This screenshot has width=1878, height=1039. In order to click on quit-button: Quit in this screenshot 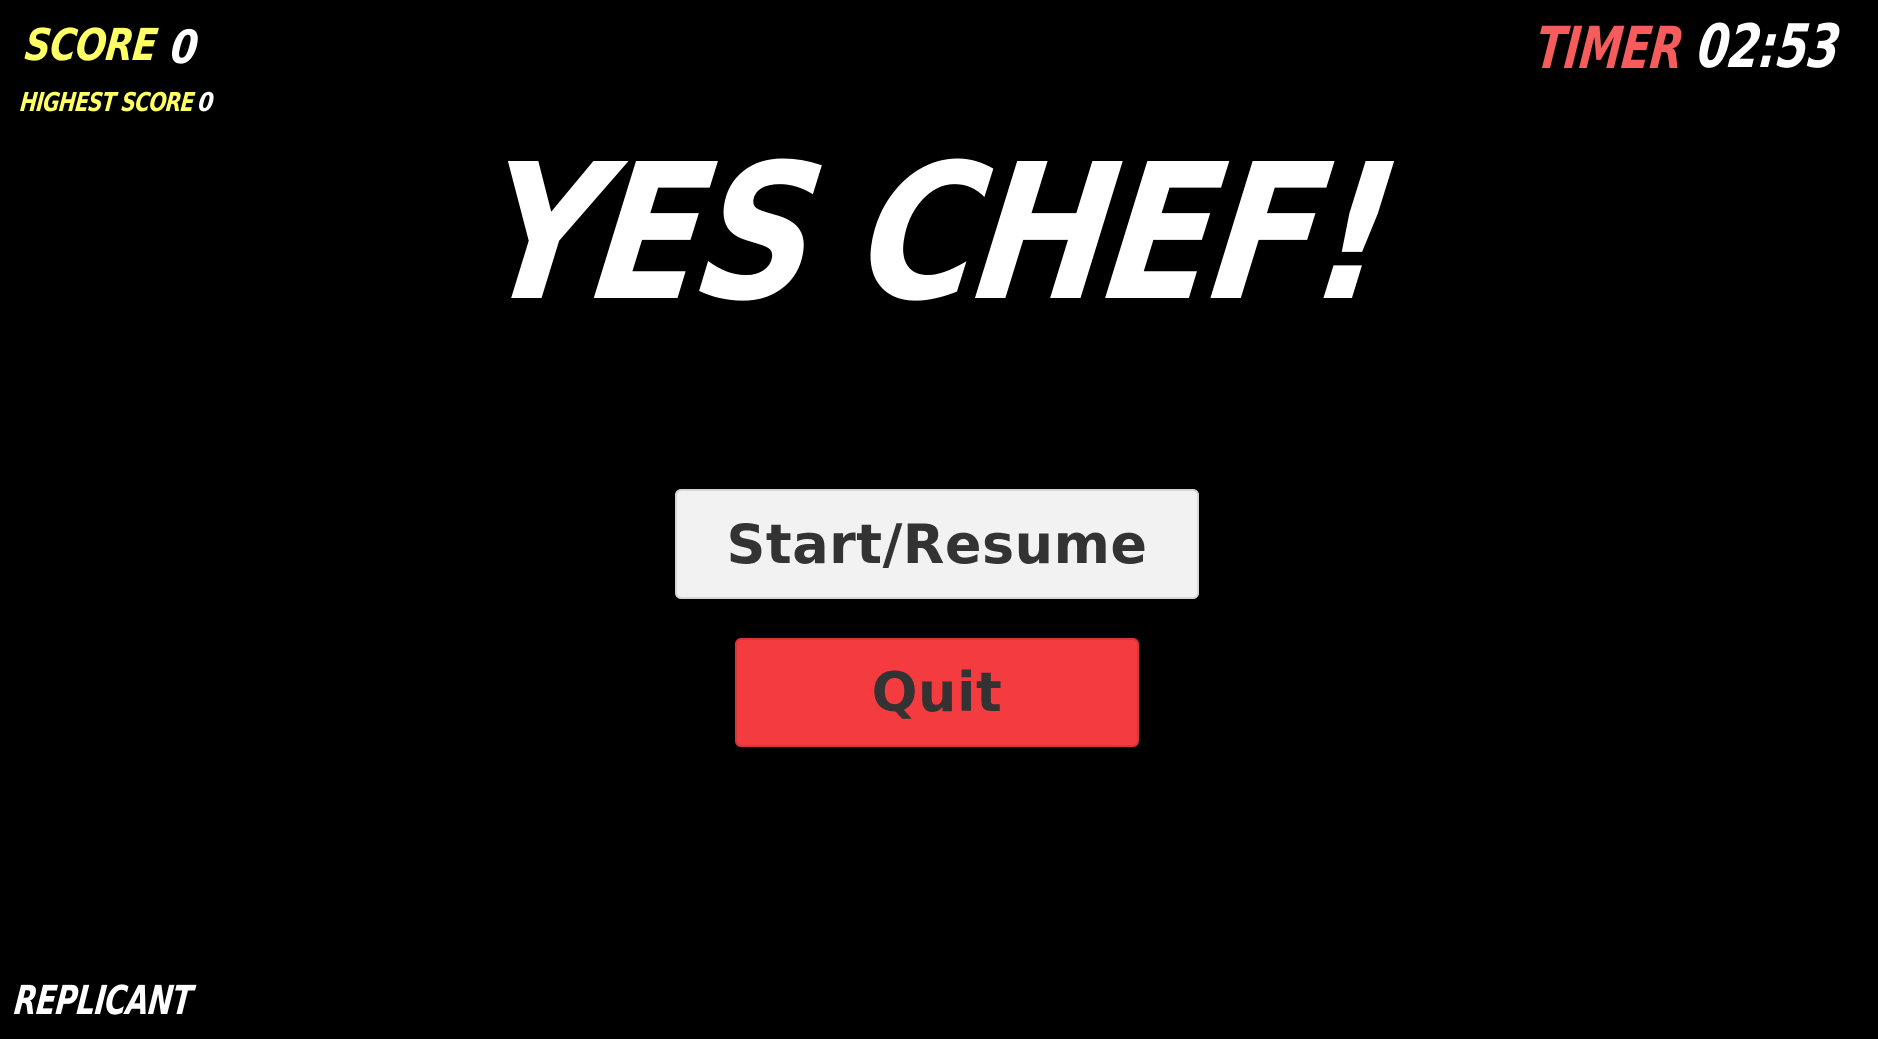, I will do `click(937, 692)`.